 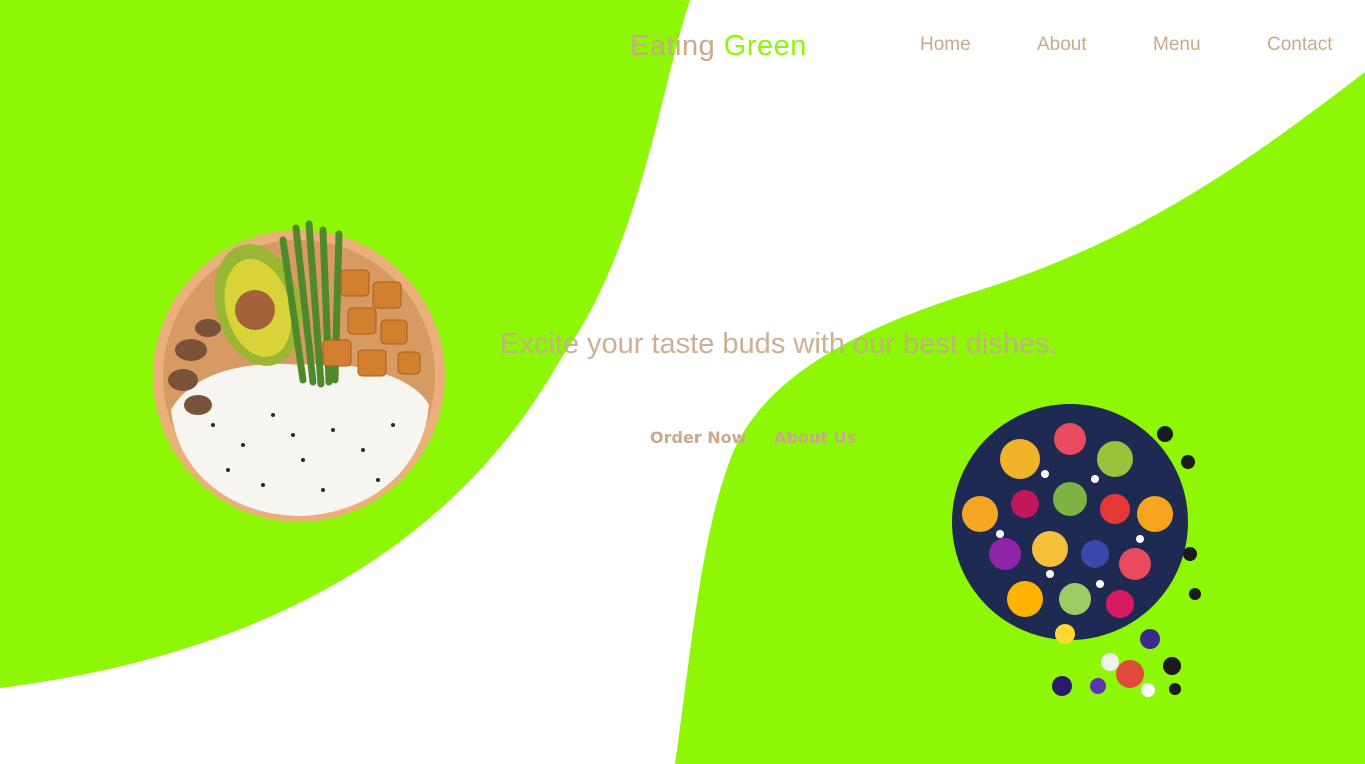 I want to click on poke-bowl-image, so click(x=299, y=371).